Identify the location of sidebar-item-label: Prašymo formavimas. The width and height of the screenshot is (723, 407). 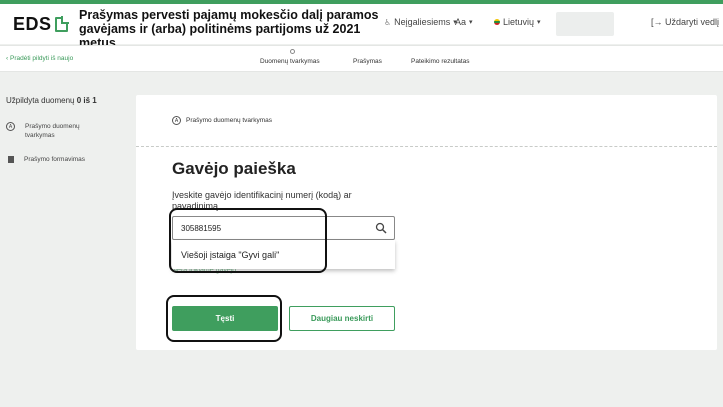
(55, 159).